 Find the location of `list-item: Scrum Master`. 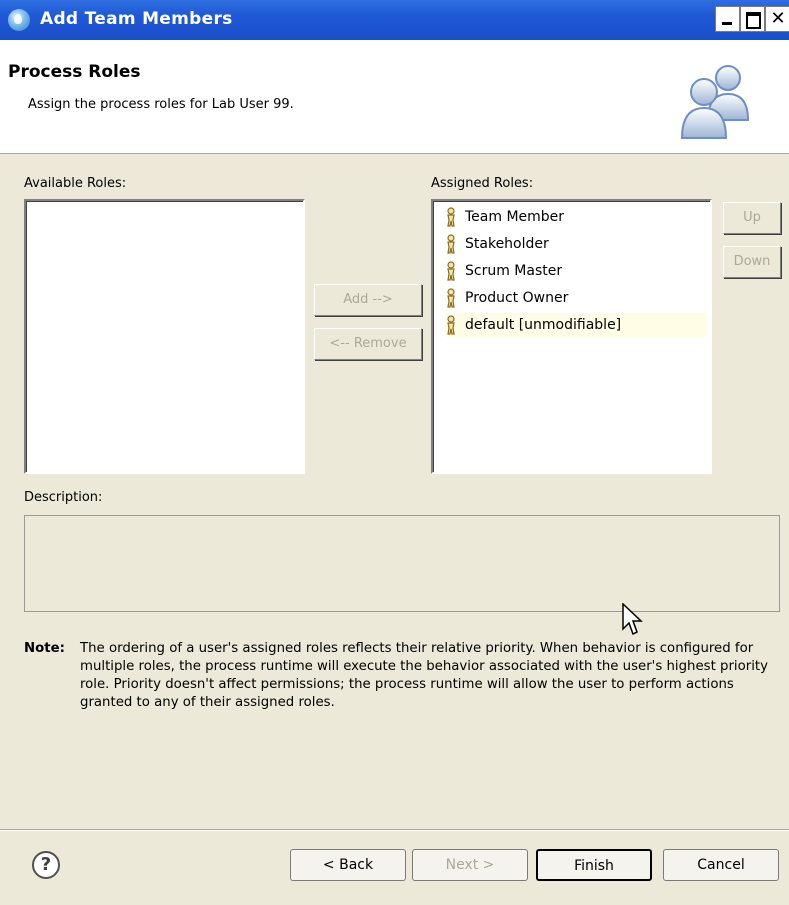

list-item: Scrum Master is located at coordinates (503, 271).